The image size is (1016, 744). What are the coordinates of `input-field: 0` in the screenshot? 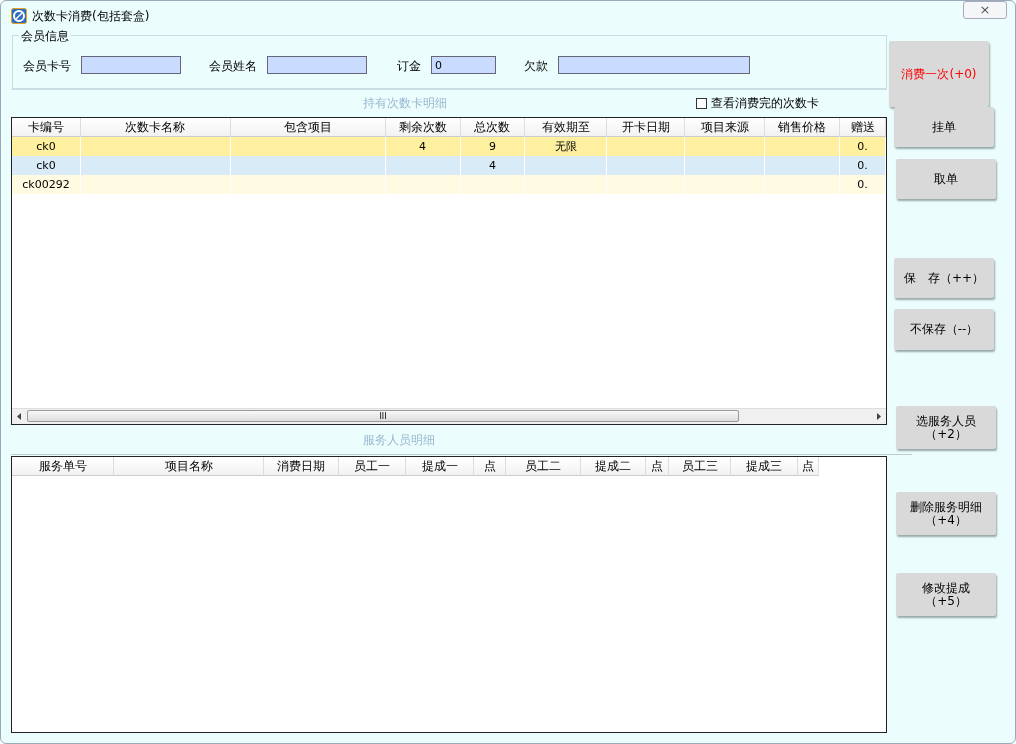 It's located at (463, 65).